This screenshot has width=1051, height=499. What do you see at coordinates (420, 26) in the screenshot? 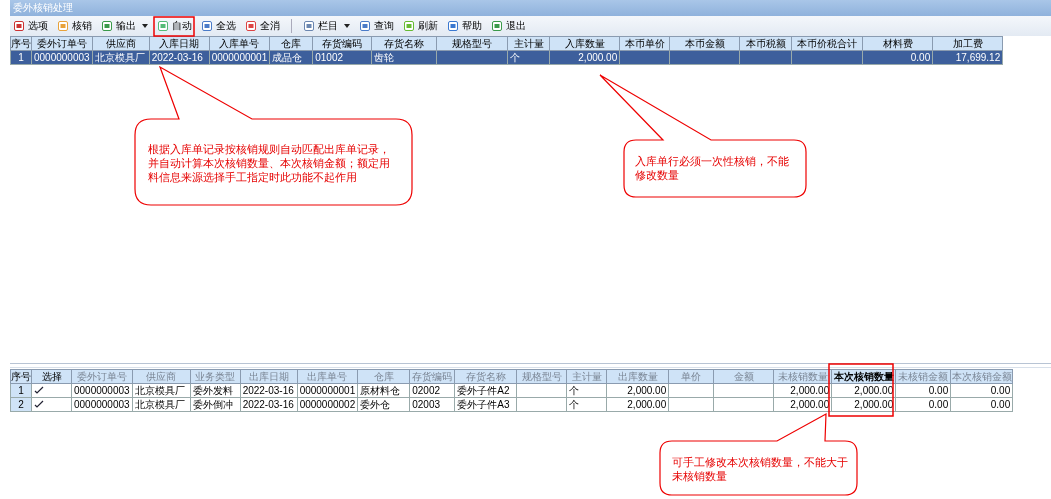
I see `toolbar-button: 刷新` at bounding box center [420, 26].